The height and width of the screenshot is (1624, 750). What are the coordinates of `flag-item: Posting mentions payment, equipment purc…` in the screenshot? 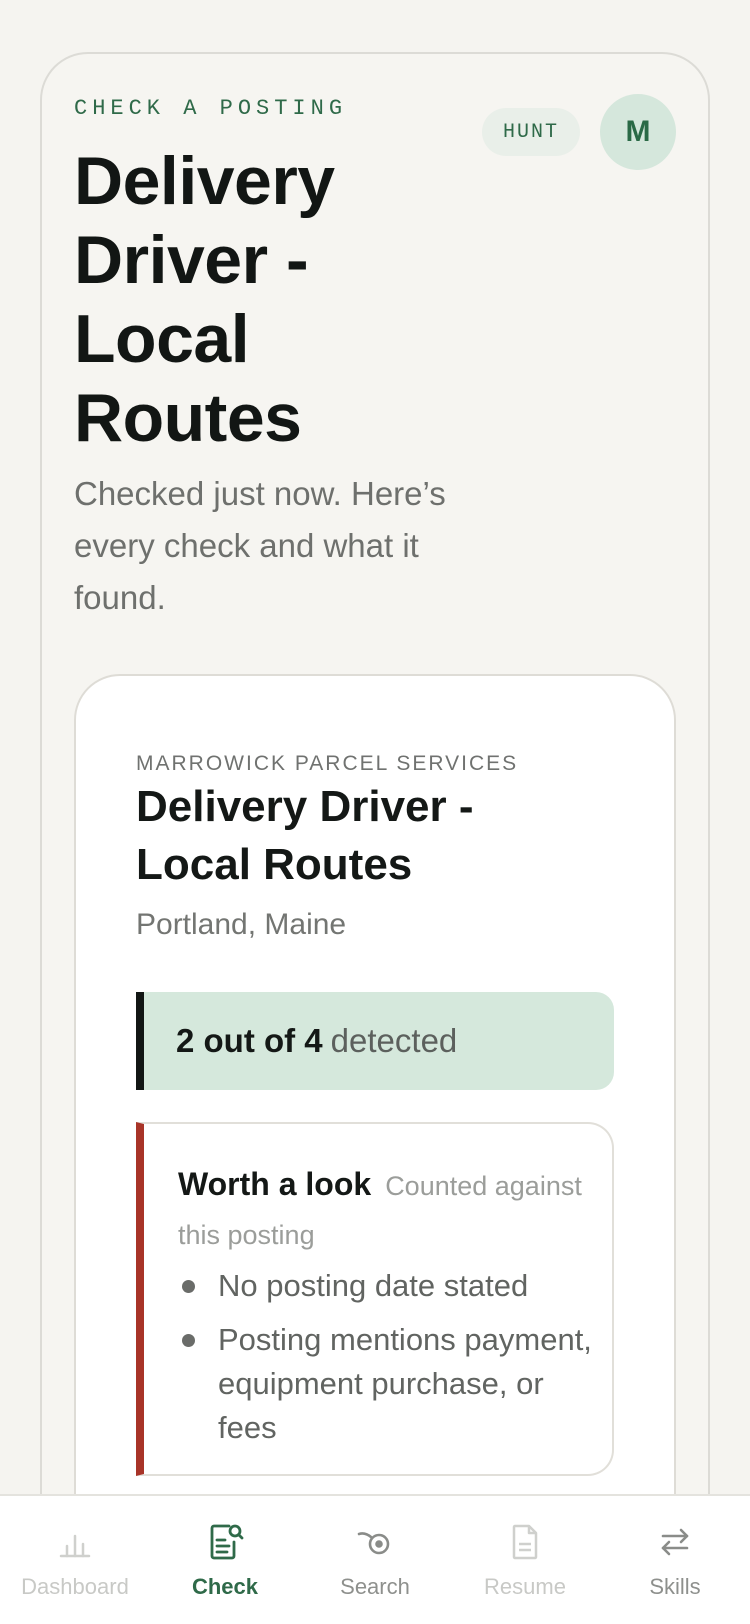 It's located at (388, 1384).